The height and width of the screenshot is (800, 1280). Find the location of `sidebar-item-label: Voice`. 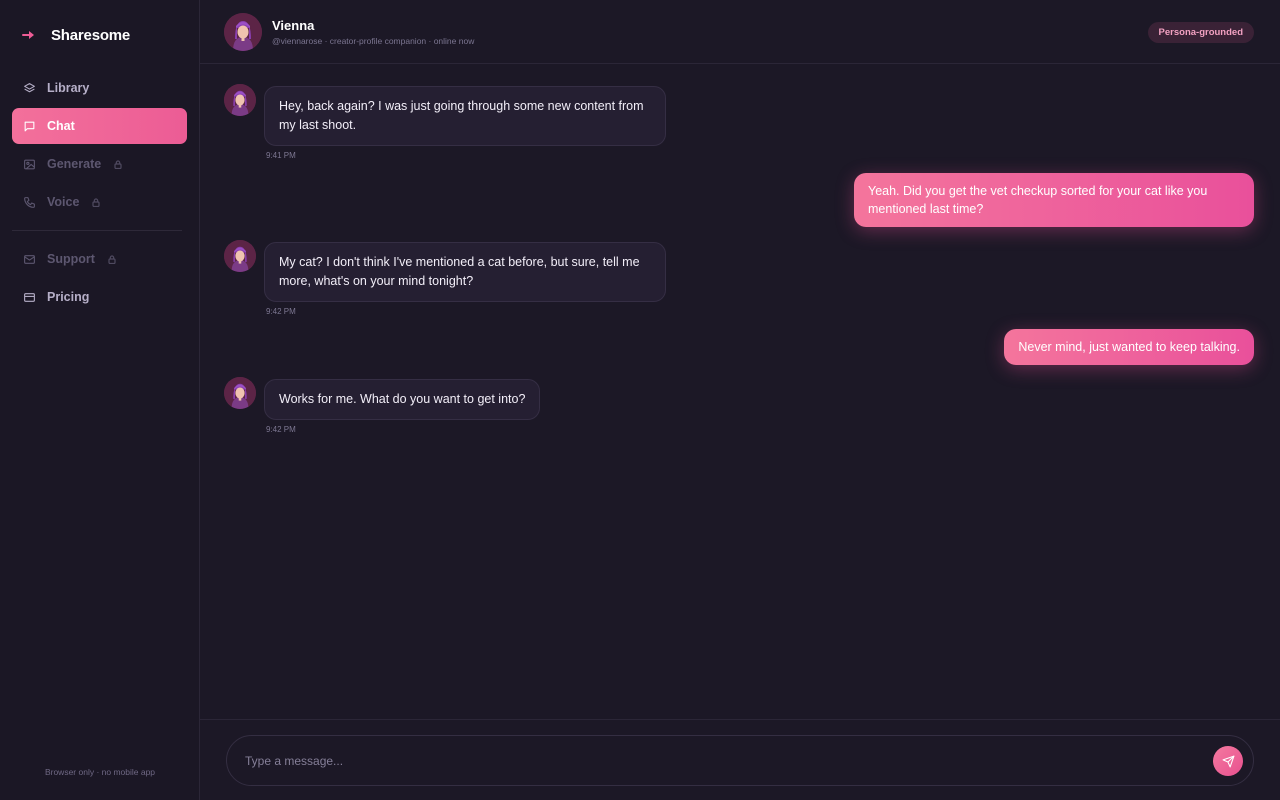

sidebar-item-label: Voice is located at coordinates (63, 202).